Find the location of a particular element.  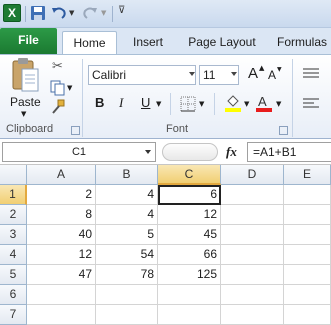

select-all-corner is located at coordinates (13, 175).